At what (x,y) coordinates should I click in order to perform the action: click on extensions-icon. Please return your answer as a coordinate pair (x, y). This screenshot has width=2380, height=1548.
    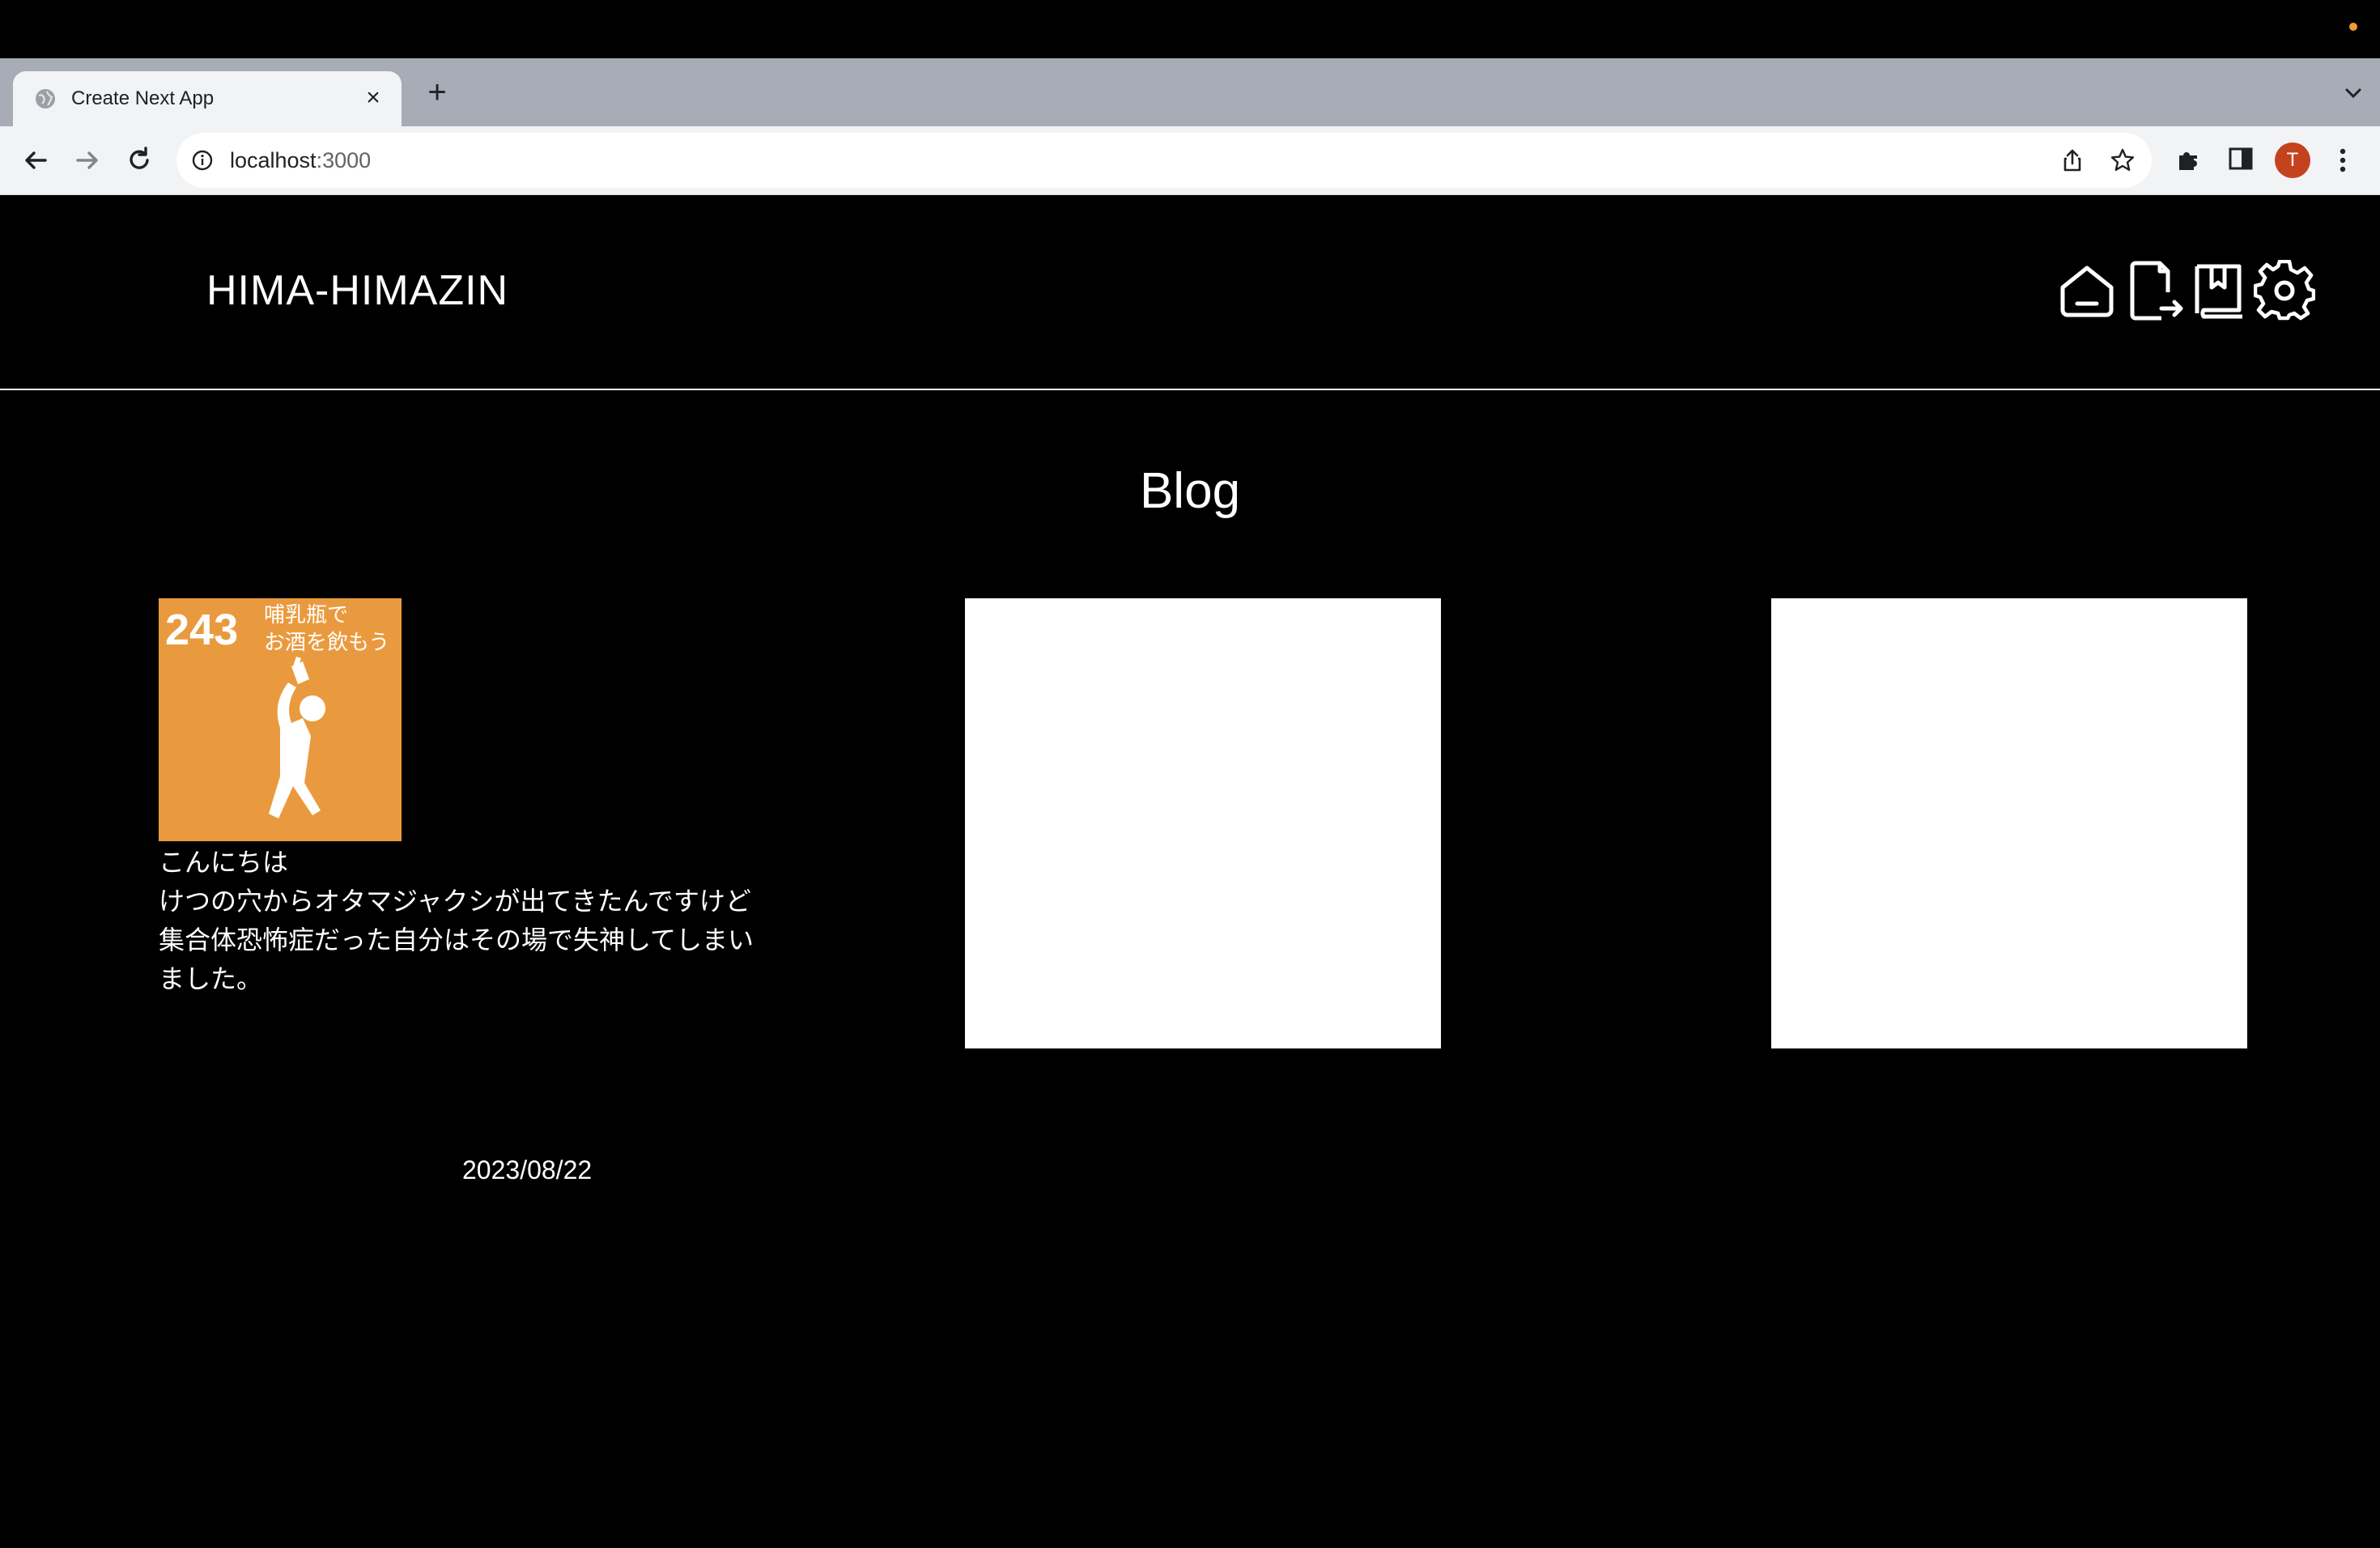
    Looking at the image, I should click on (2189, 158).